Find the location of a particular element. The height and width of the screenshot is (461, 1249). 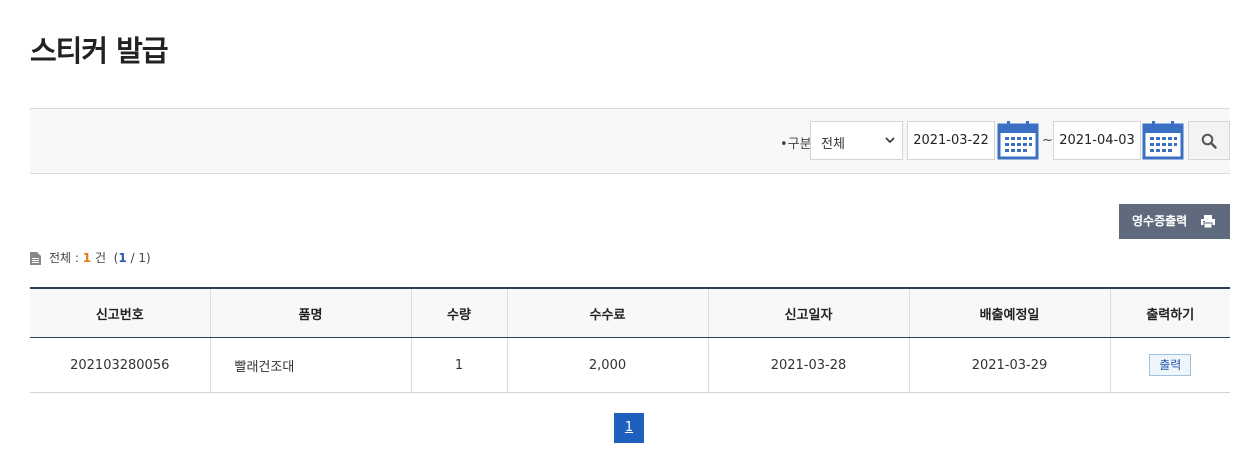

cell-report-date: 2021-03-28 is located at coordinates (809, 365).